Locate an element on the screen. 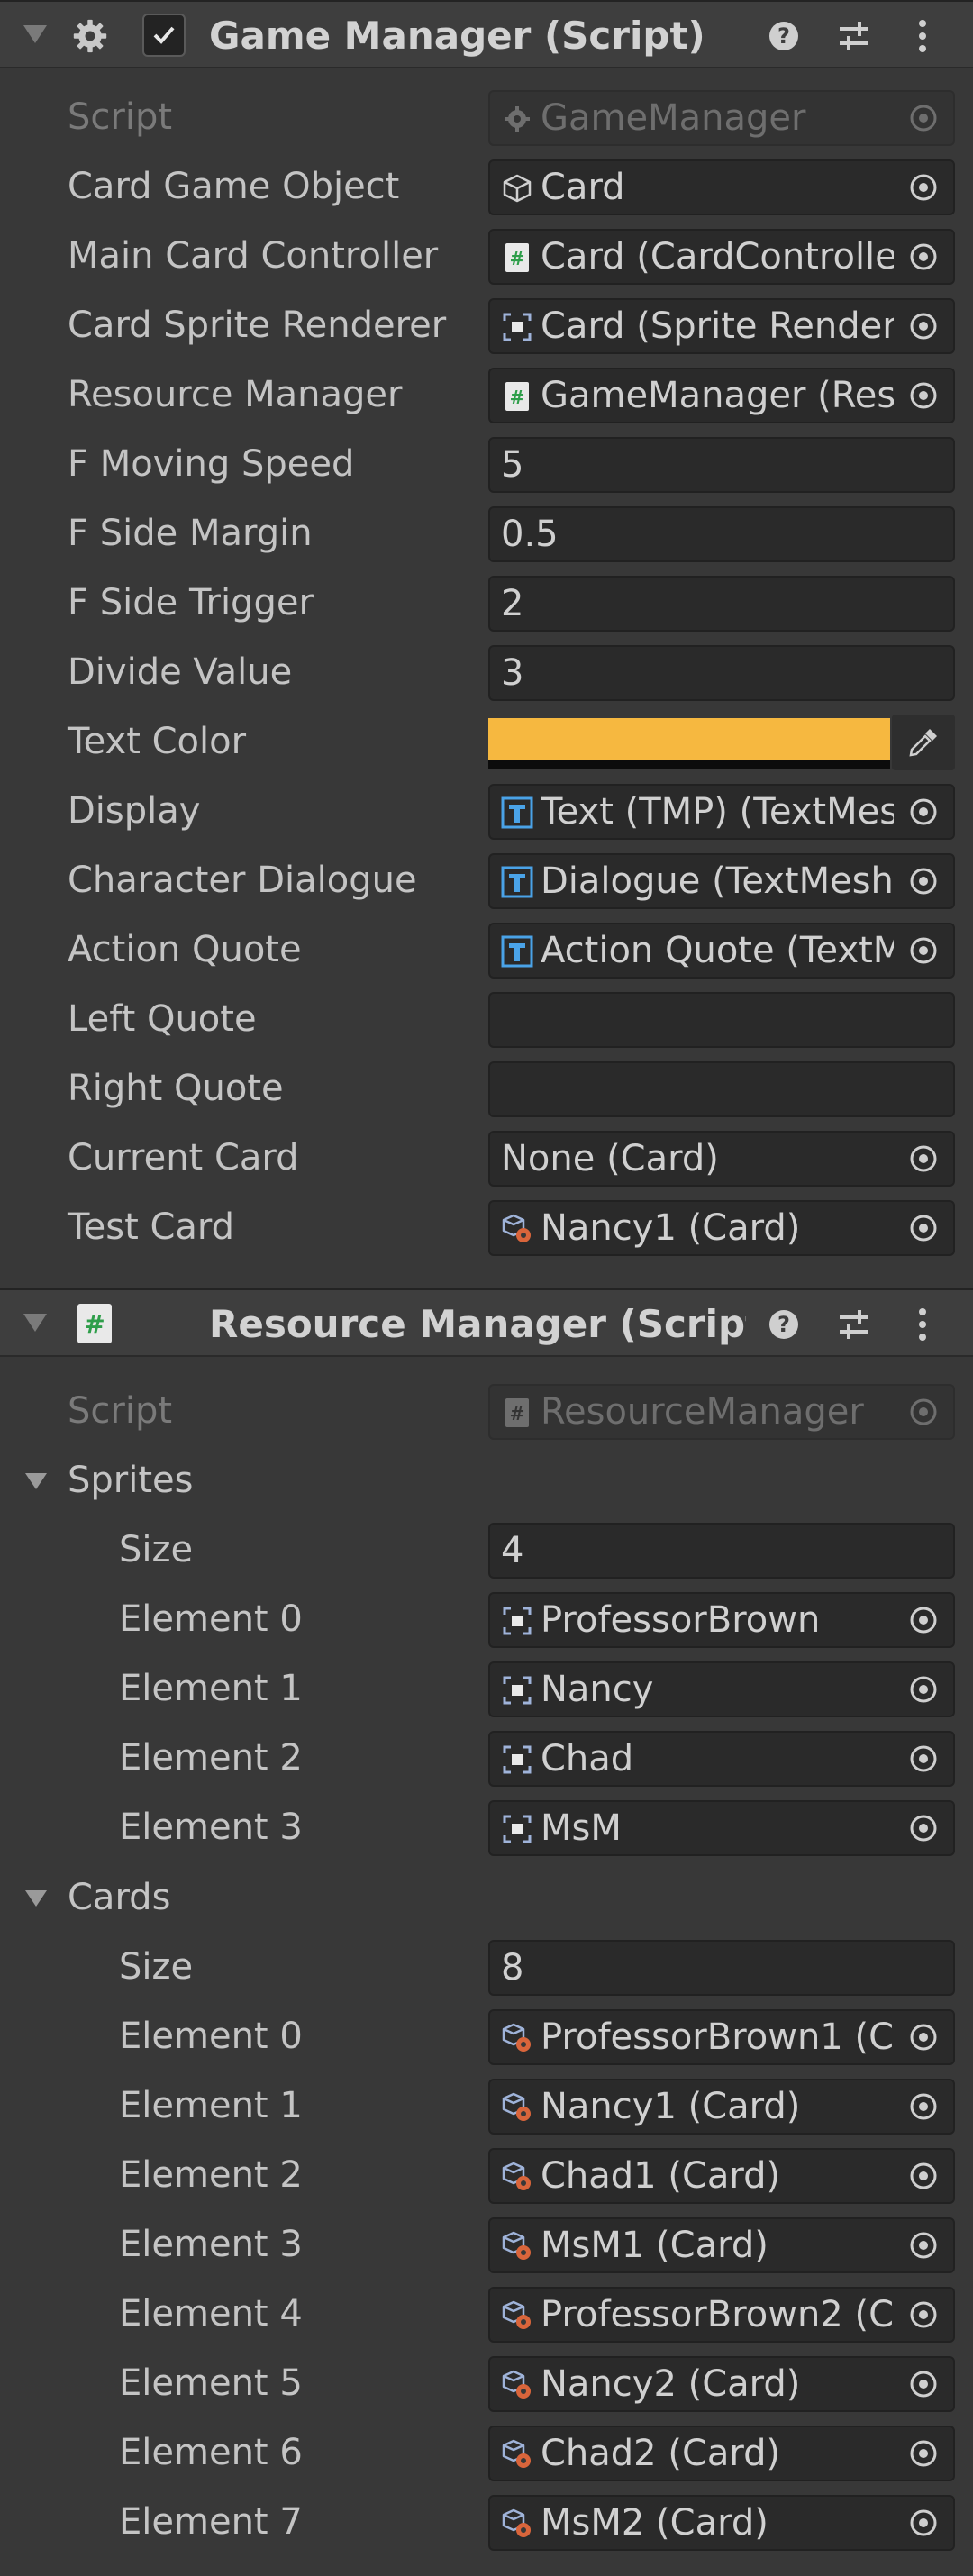 The image size is (973, 2576). character-dialogue-field: Dialogue (TextMeshPro) is located at coordinates (721, 881).